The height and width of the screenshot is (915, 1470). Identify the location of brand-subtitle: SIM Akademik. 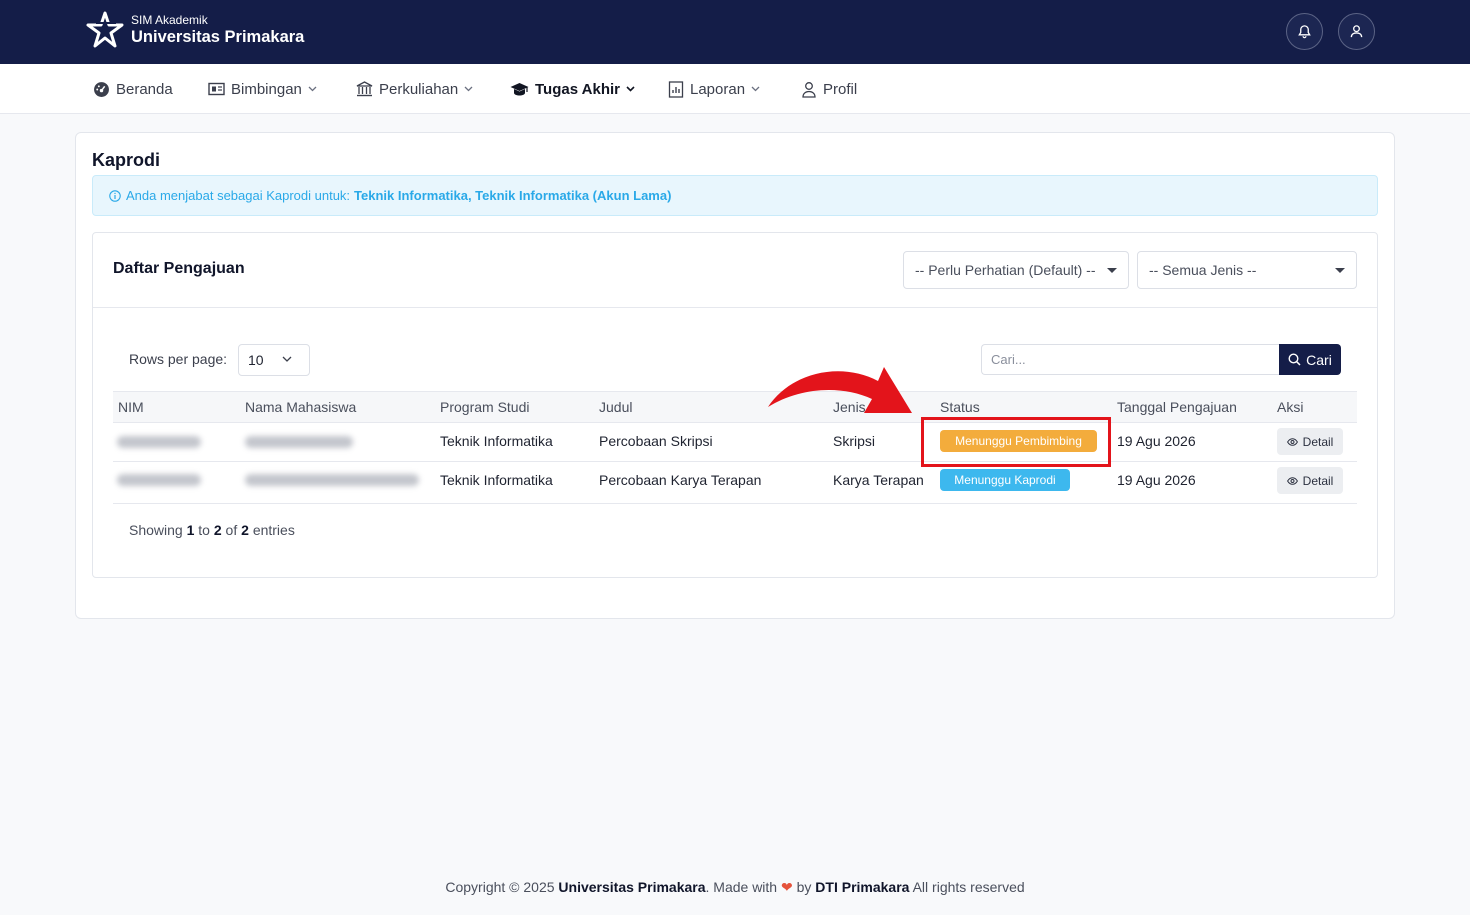
(169, 20).